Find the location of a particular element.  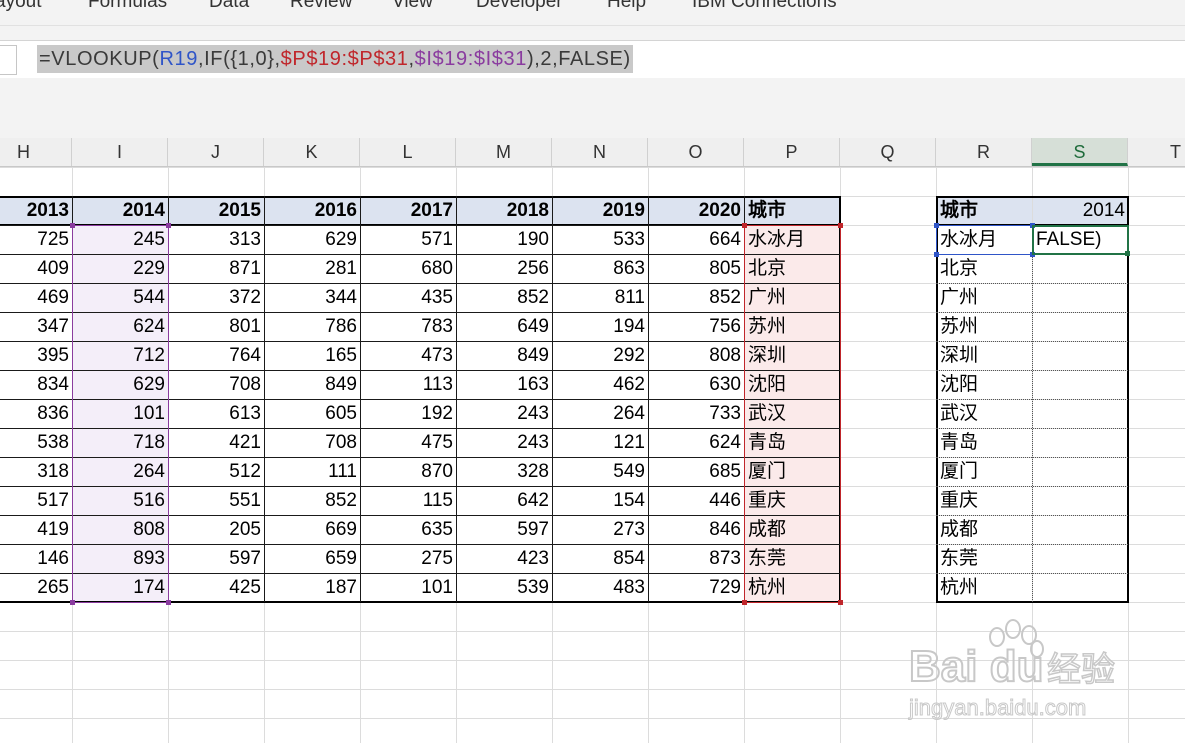

data-cell: 811 is located at coordinates (600, 297).